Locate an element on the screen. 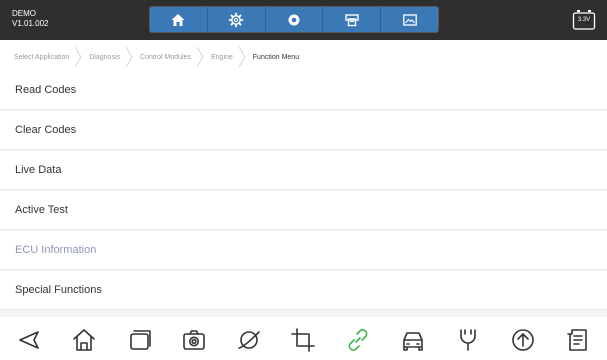  browser-icon is located at coordinates (248, 340).